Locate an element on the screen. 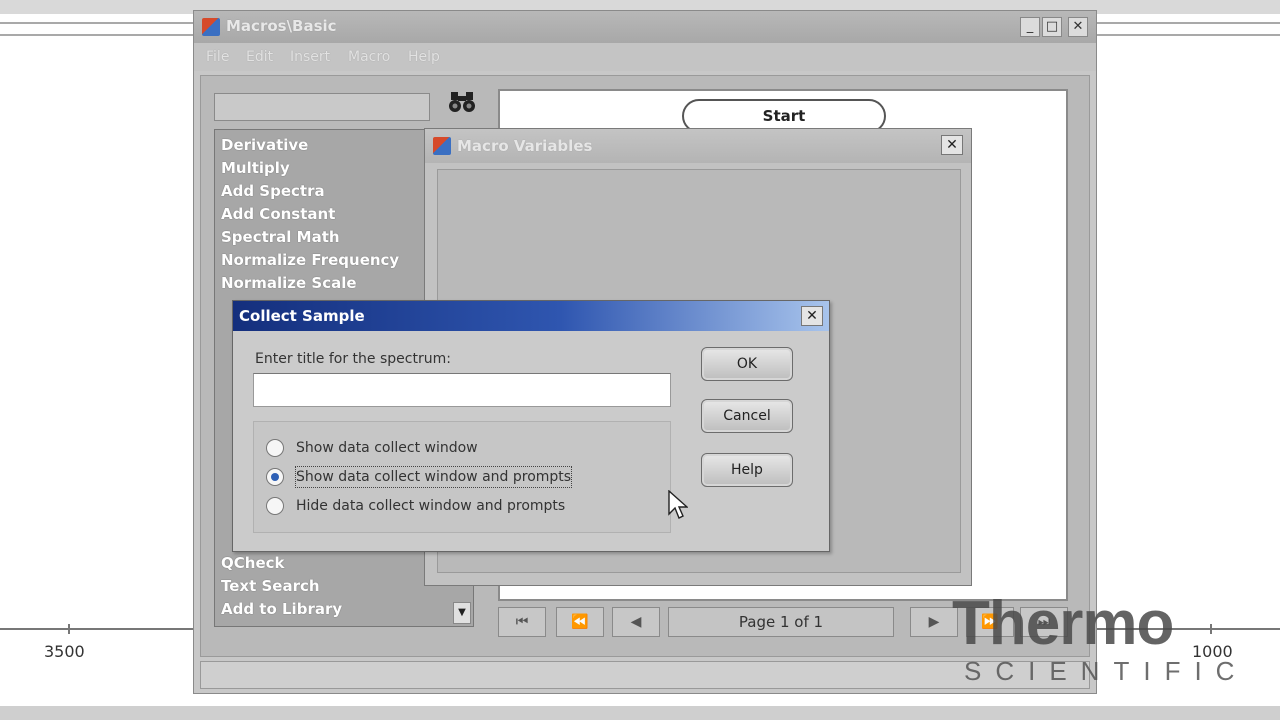  maximize-button: □ is located at coordinates (1052, 27).